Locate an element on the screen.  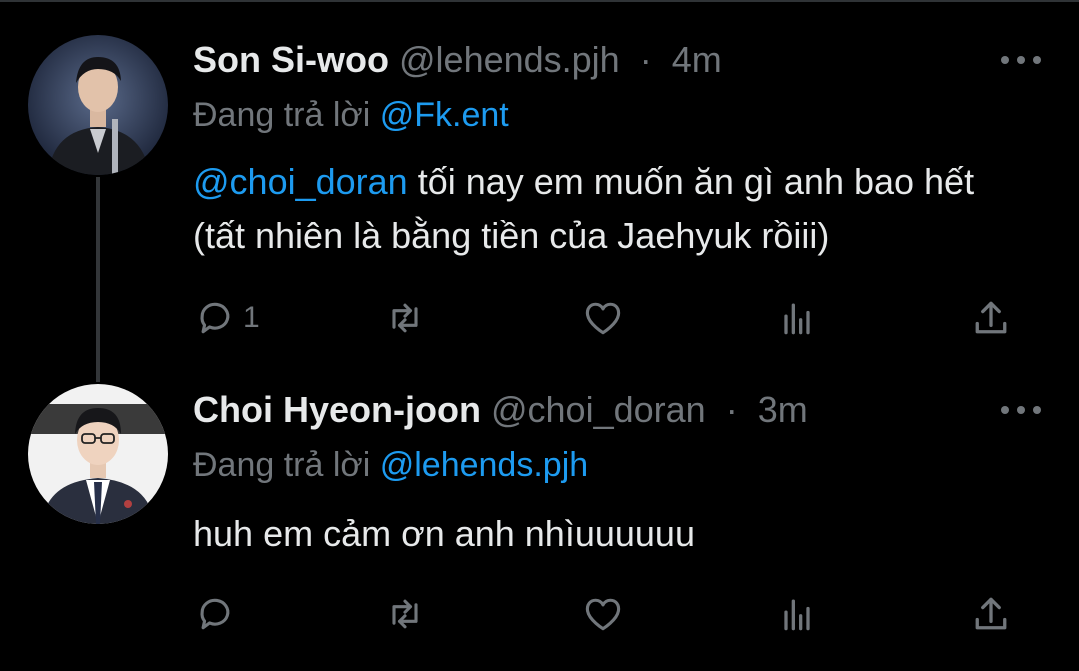
replying-to-link: @lehends.pjh is located at coordinates (484, 465).